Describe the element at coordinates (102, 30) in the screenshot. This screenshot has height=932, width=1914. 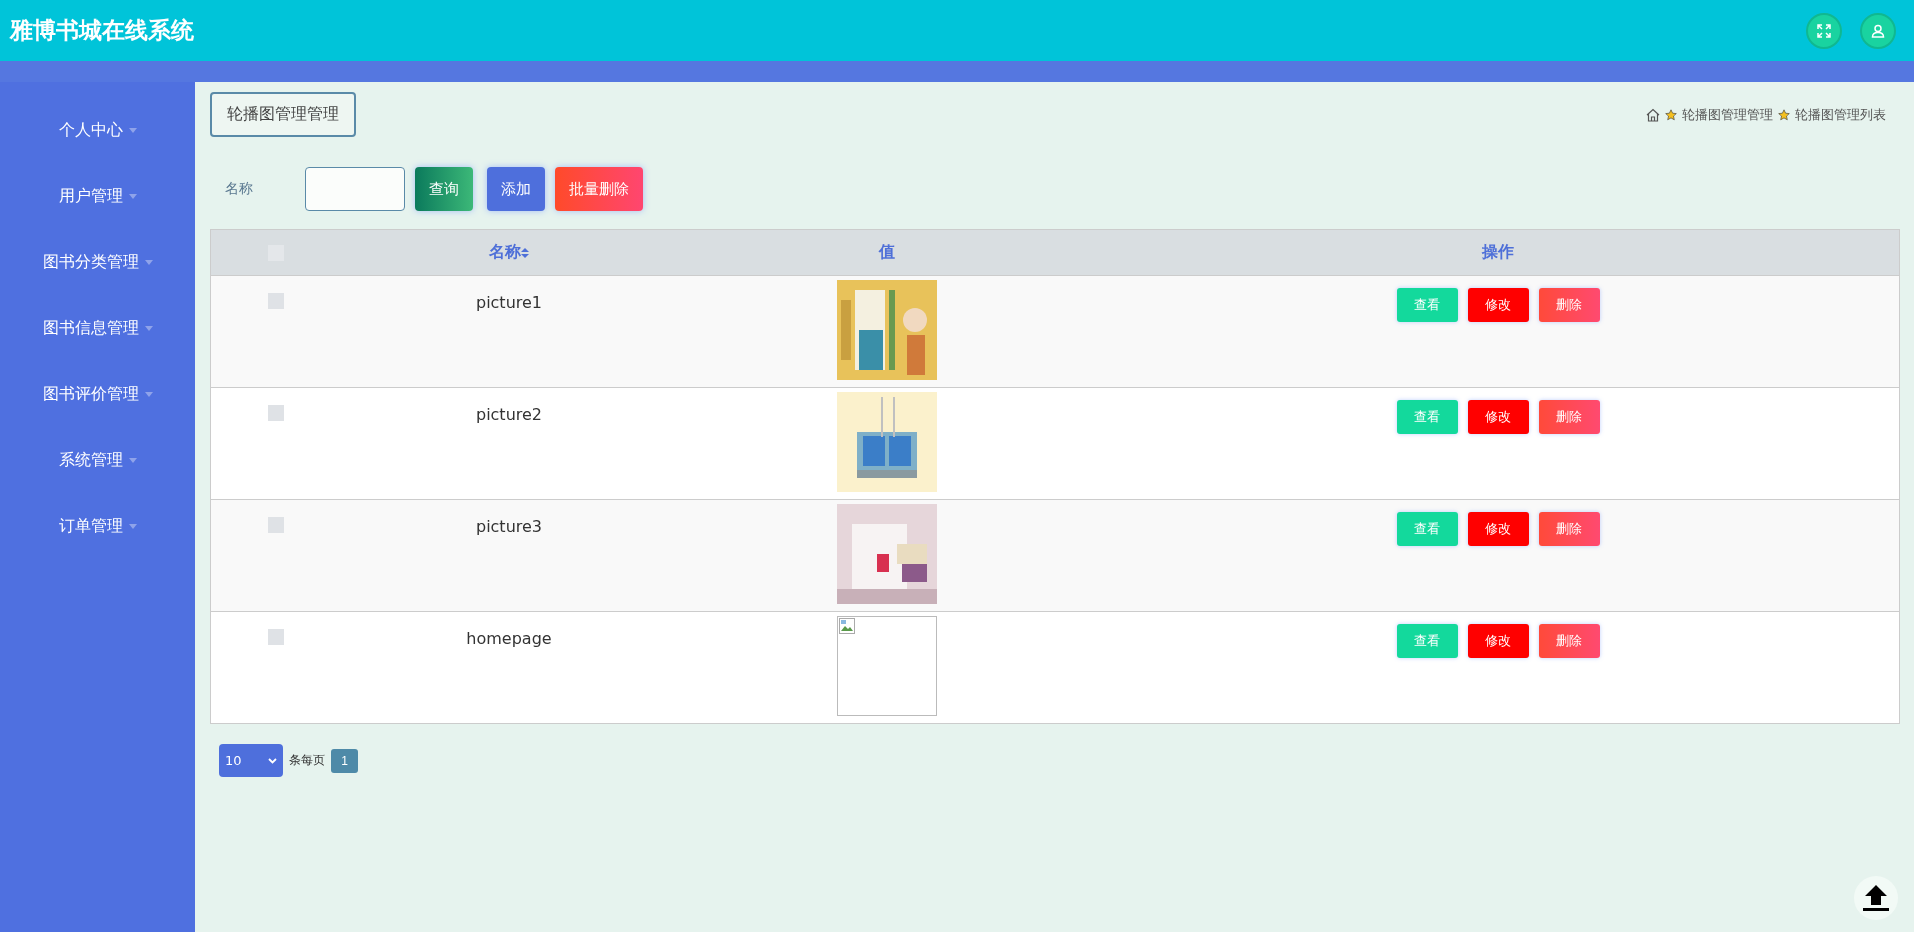
I see `app-title: 雅博书城在线系统` at that location.